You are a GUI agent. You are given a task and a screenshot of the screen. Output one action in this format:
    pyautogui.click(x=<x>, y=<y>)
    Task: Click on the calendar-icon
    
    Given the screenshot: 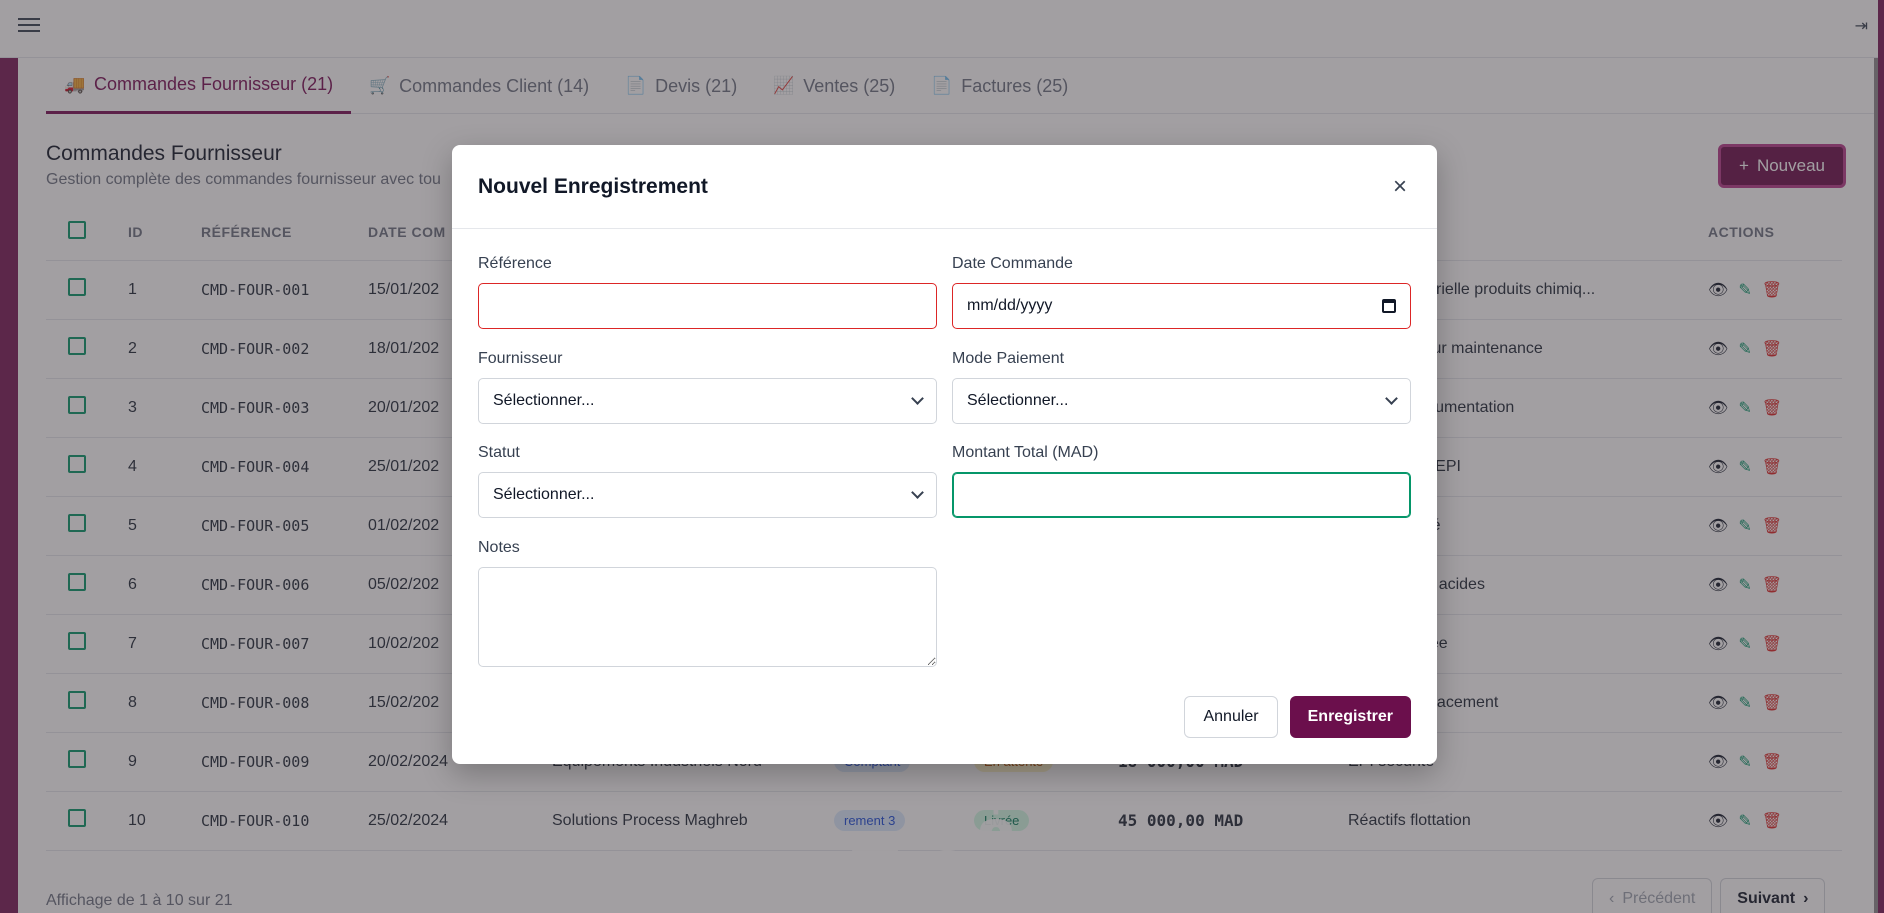 What is the action you would take?
    pyautogui.click(x=1389, y=306)
    